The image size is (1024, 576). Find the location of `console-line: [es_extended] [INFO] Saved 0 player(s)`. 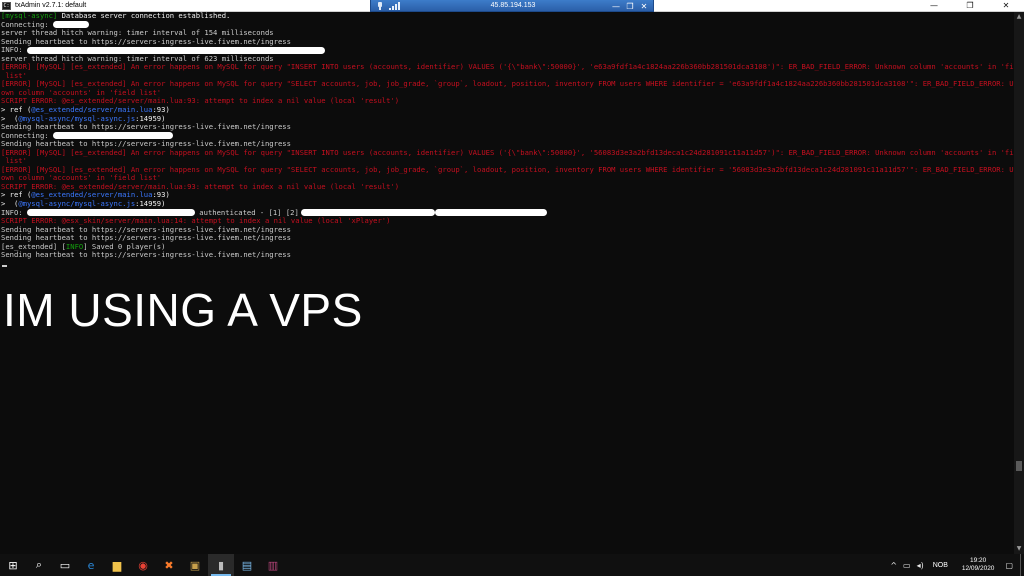

console-line: [es_extended] [INFO] Saved 0 player(s) is located at coordinates (507, 247).